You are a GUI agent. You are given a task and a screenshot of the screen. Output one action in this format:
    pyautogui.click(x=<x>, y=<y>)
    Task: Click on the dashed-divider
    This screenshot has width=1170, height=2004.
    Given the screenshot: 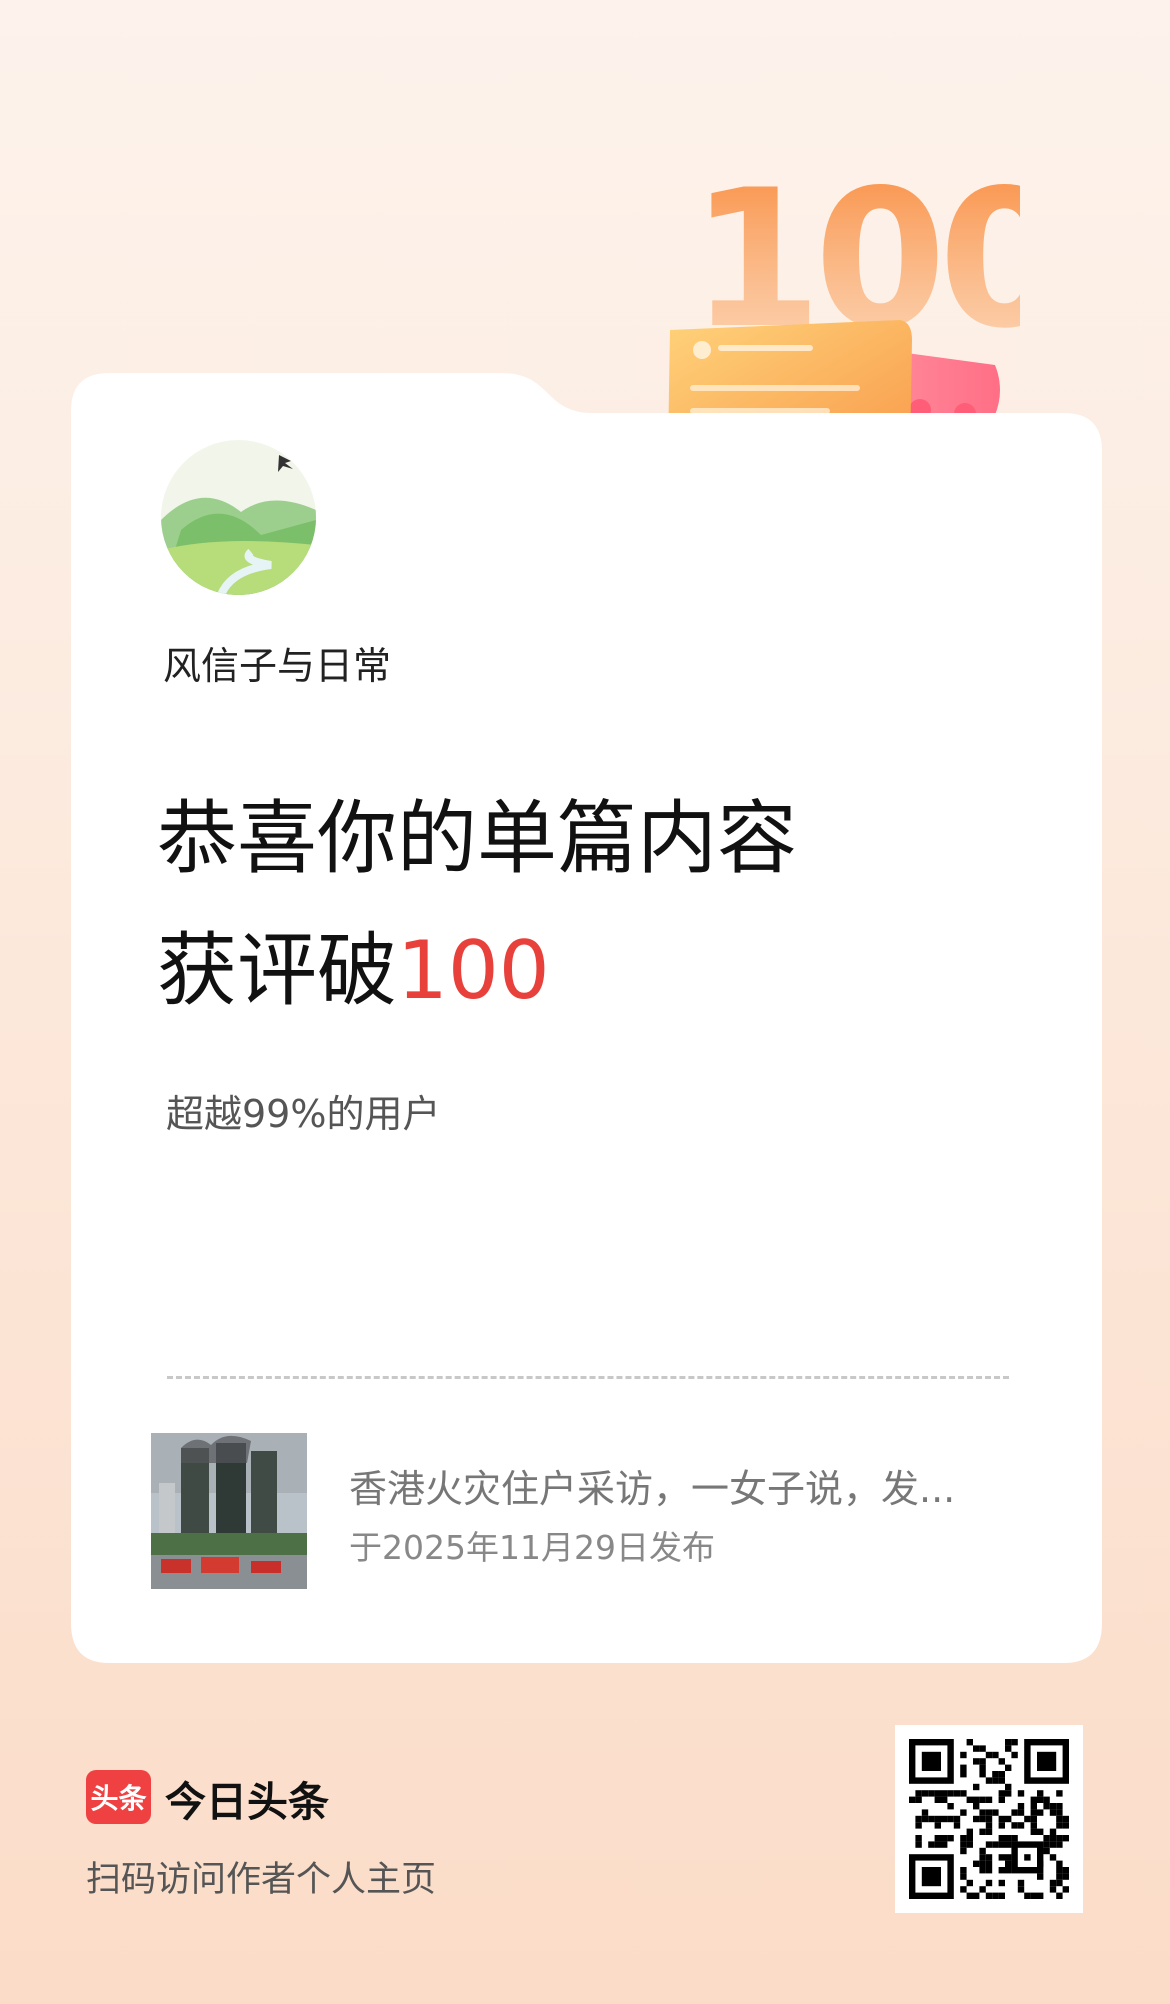 What is the action you would take?
    pyautogui.click(x=588, y=1377)
    